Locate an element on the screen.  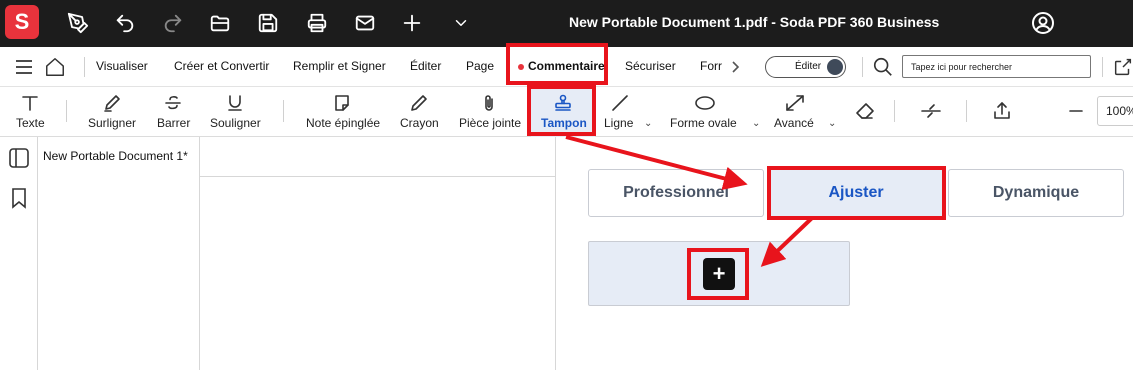
avance-dropdown-chevron-icon: ⌄ is located at coordinates (832, 123).